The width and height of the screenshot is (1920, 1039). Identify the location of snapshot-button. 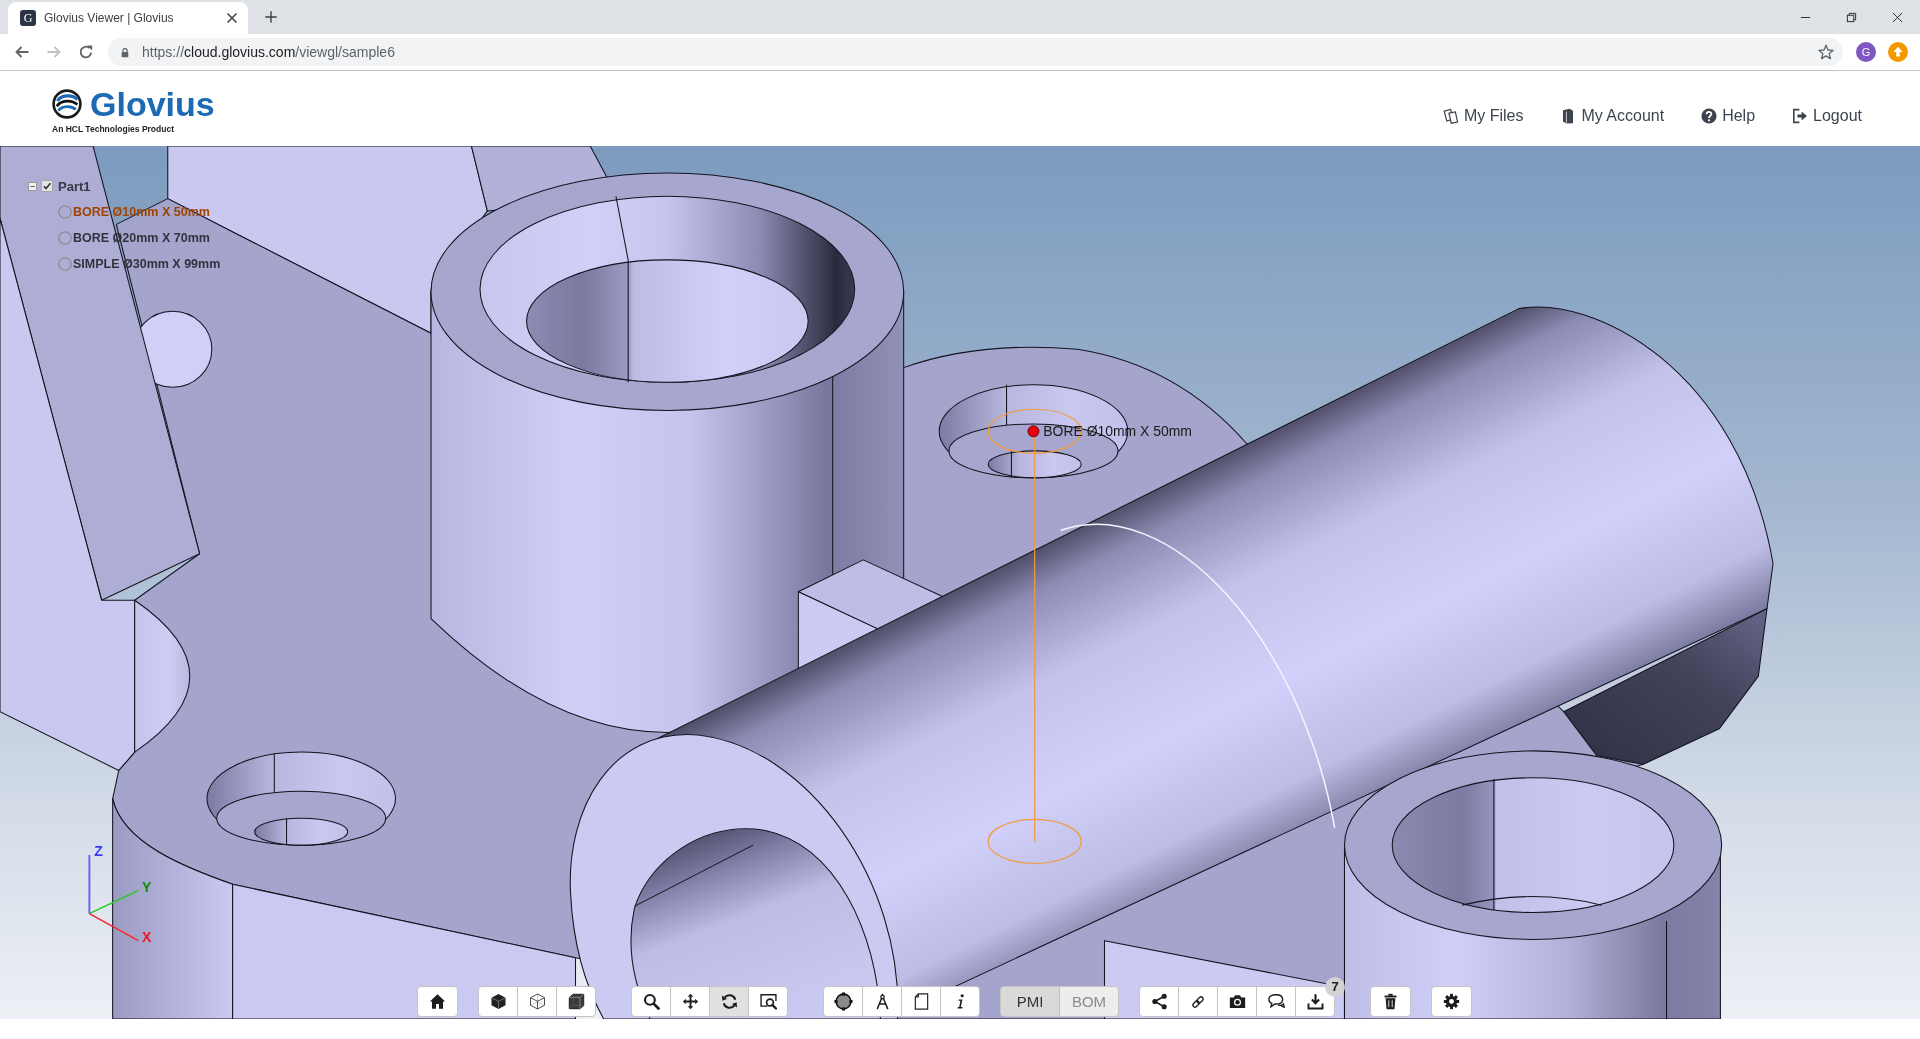
(1237, 1001).